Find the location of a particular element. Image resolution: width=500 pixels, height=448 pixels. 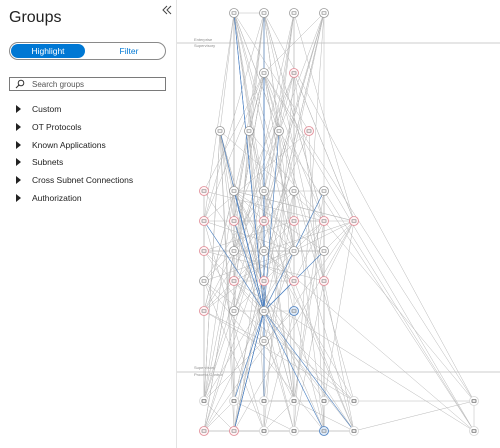

filter-toggle-button: Filter is located at coordinates (129, 51).